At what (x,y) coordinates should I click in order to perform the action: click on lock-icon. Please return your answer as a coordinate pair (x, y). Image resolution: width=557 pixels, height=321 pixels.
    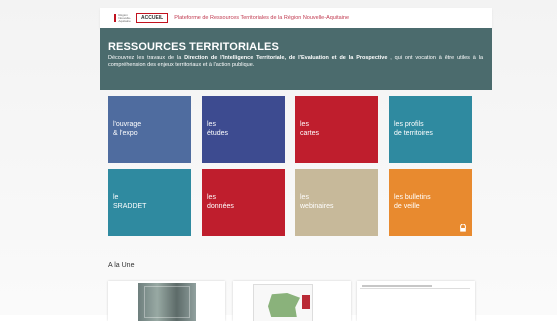
    Looking at the image, I should click on (463, 228).